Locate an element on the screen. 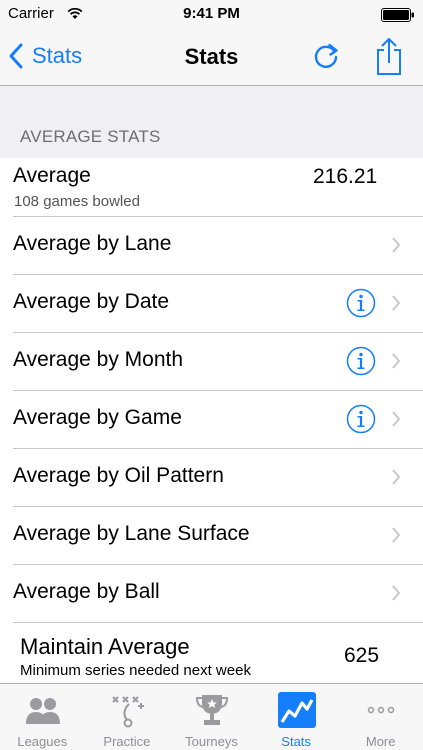  row-average-by-lane-surface: Average by Lane Surface is located at coordinates (211, 535).